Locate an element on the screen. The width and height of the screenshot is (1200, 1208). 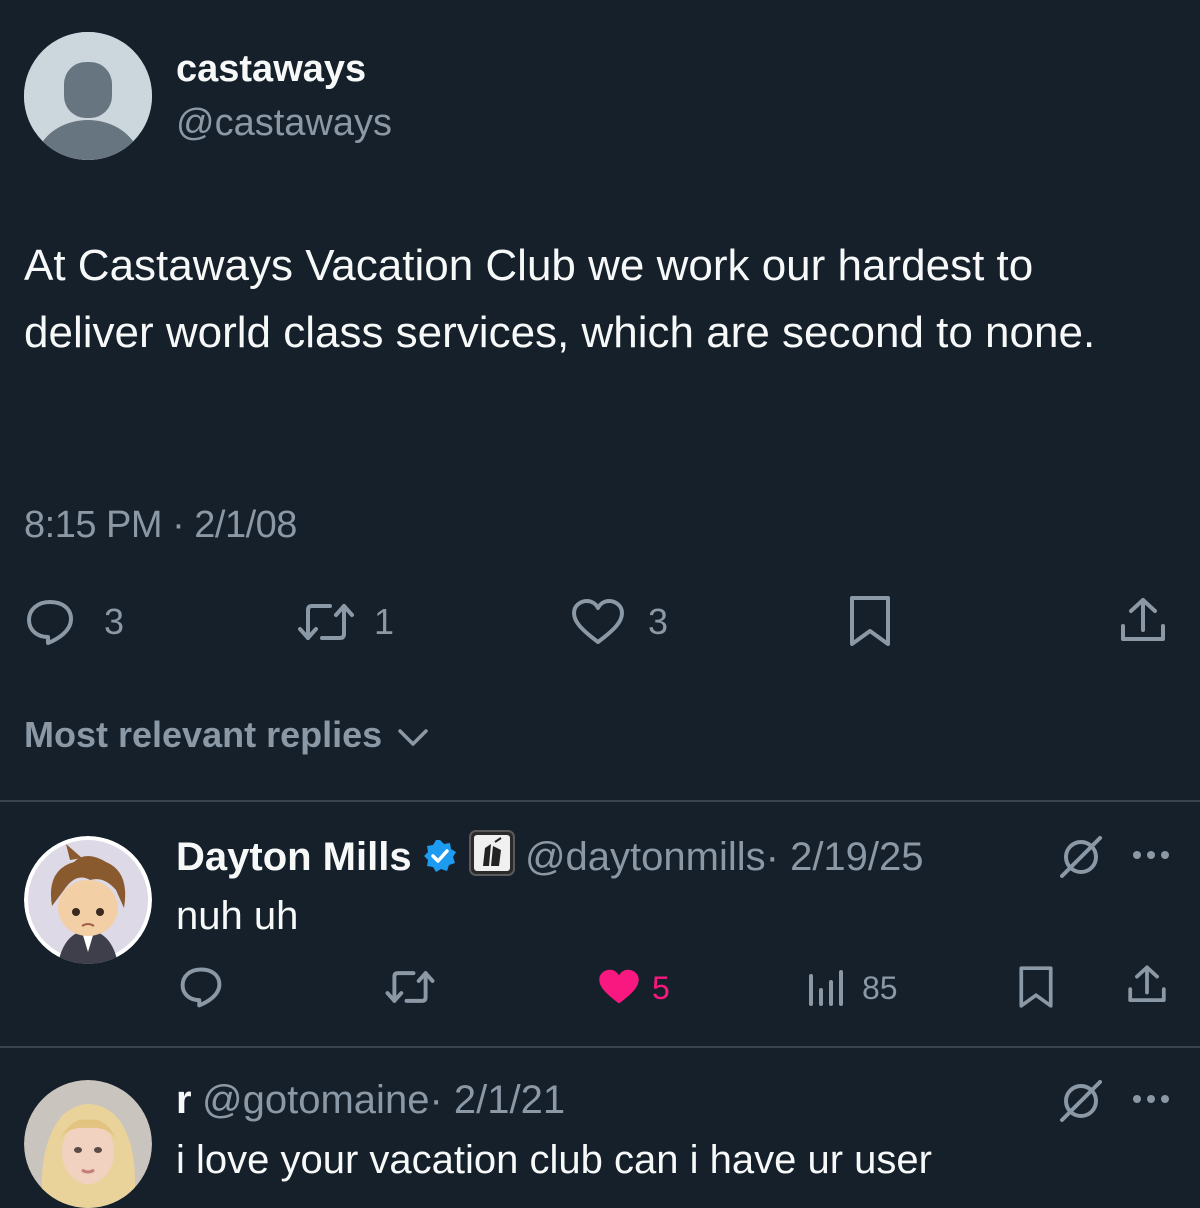
reply-count: 3 is located at coordinates (114, 621).